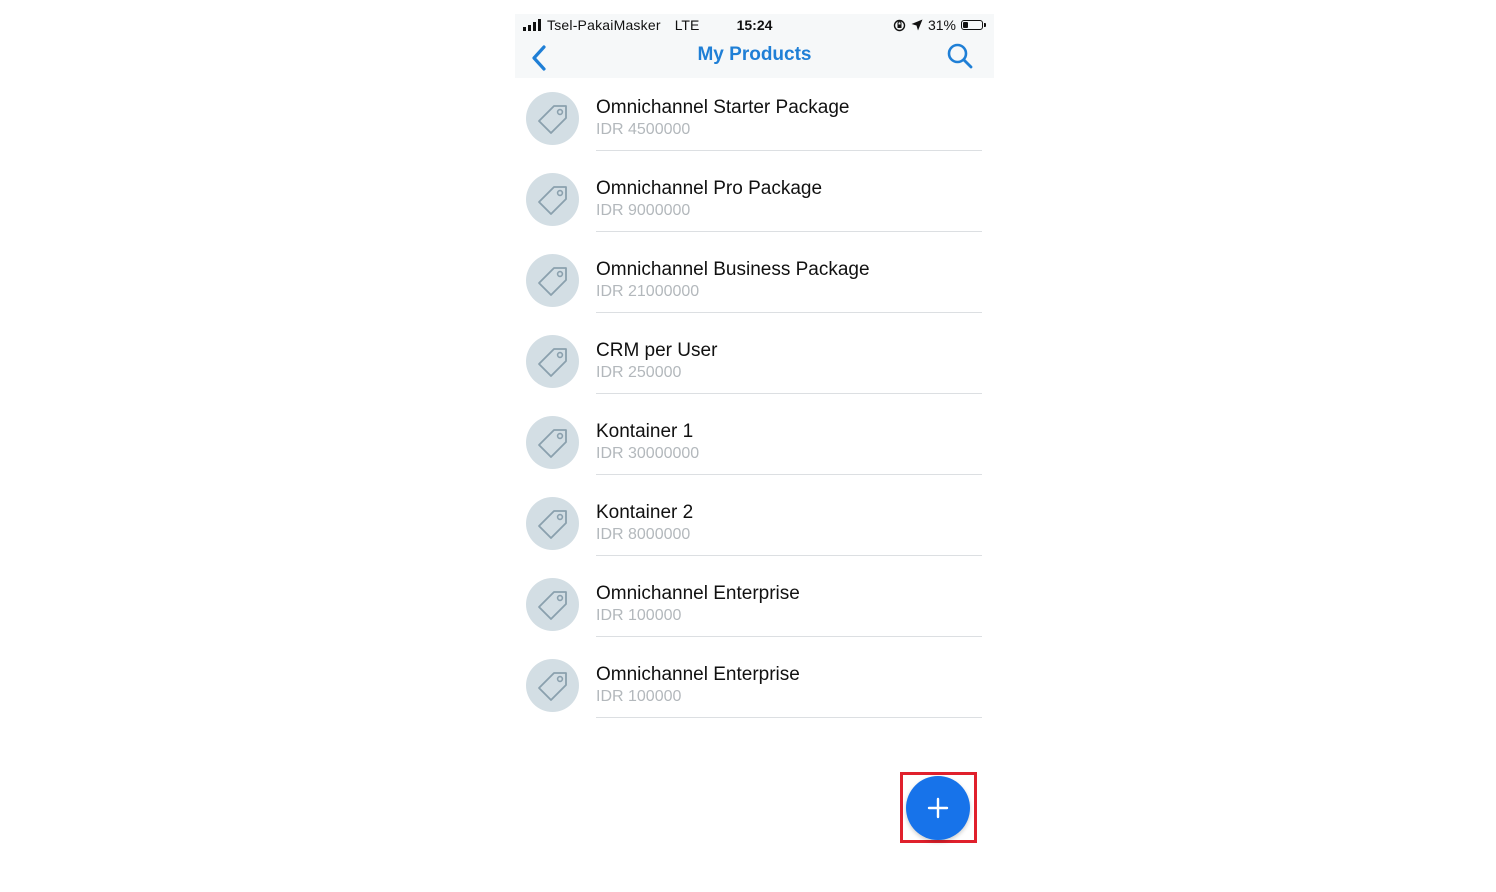 This screenshot has height=892, width=1496. What do you see at coordinates (899, 25) in the screenshot?
I see `orientation-lock-icon` at bounding box center [899, 25].